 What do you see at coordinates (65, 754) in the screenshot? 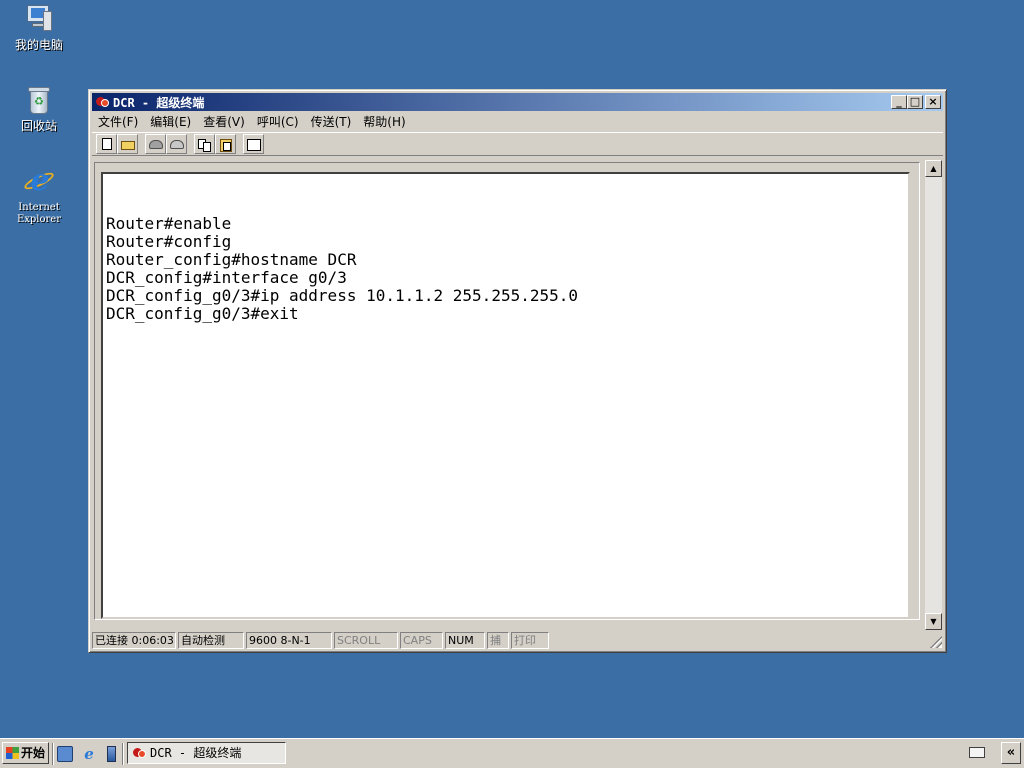
I see `show-desktop-icon` at bounding box center [65, 754].